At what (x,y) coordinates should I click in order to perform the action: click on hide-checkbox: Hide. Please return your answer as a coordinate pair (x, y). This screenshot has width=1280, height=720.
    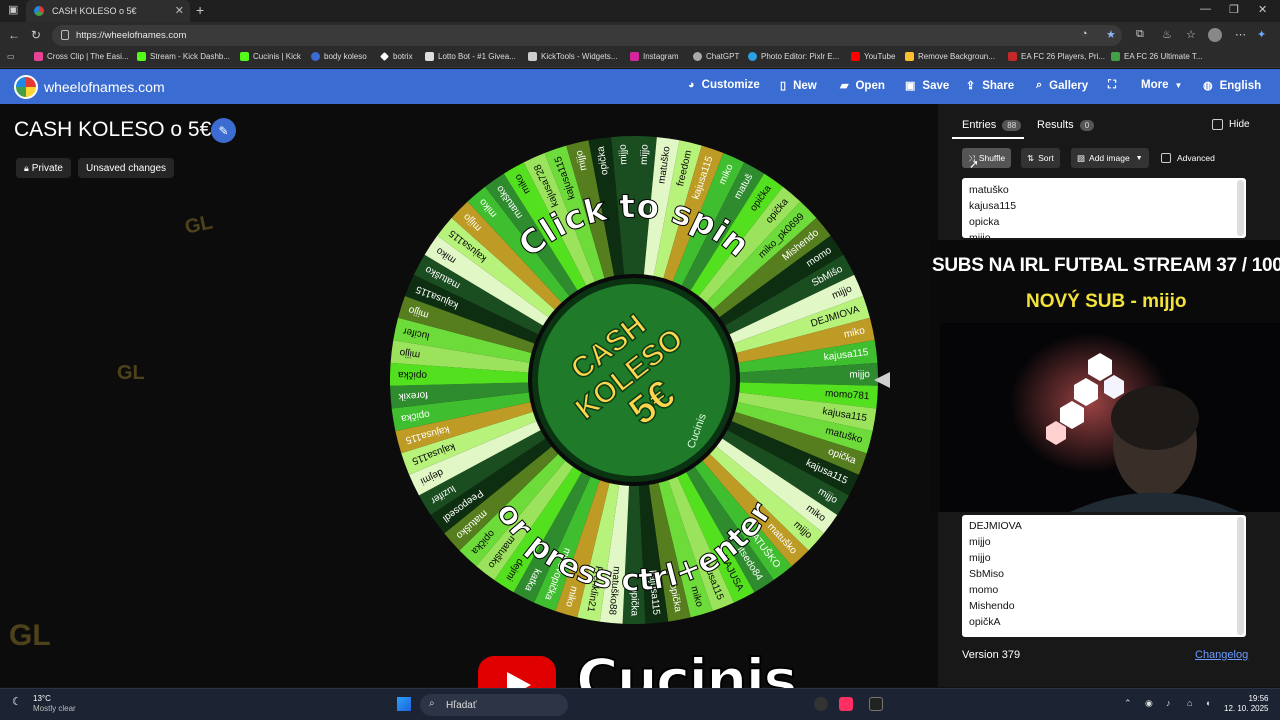
    Looking at the image, I should click on (1231, 124).